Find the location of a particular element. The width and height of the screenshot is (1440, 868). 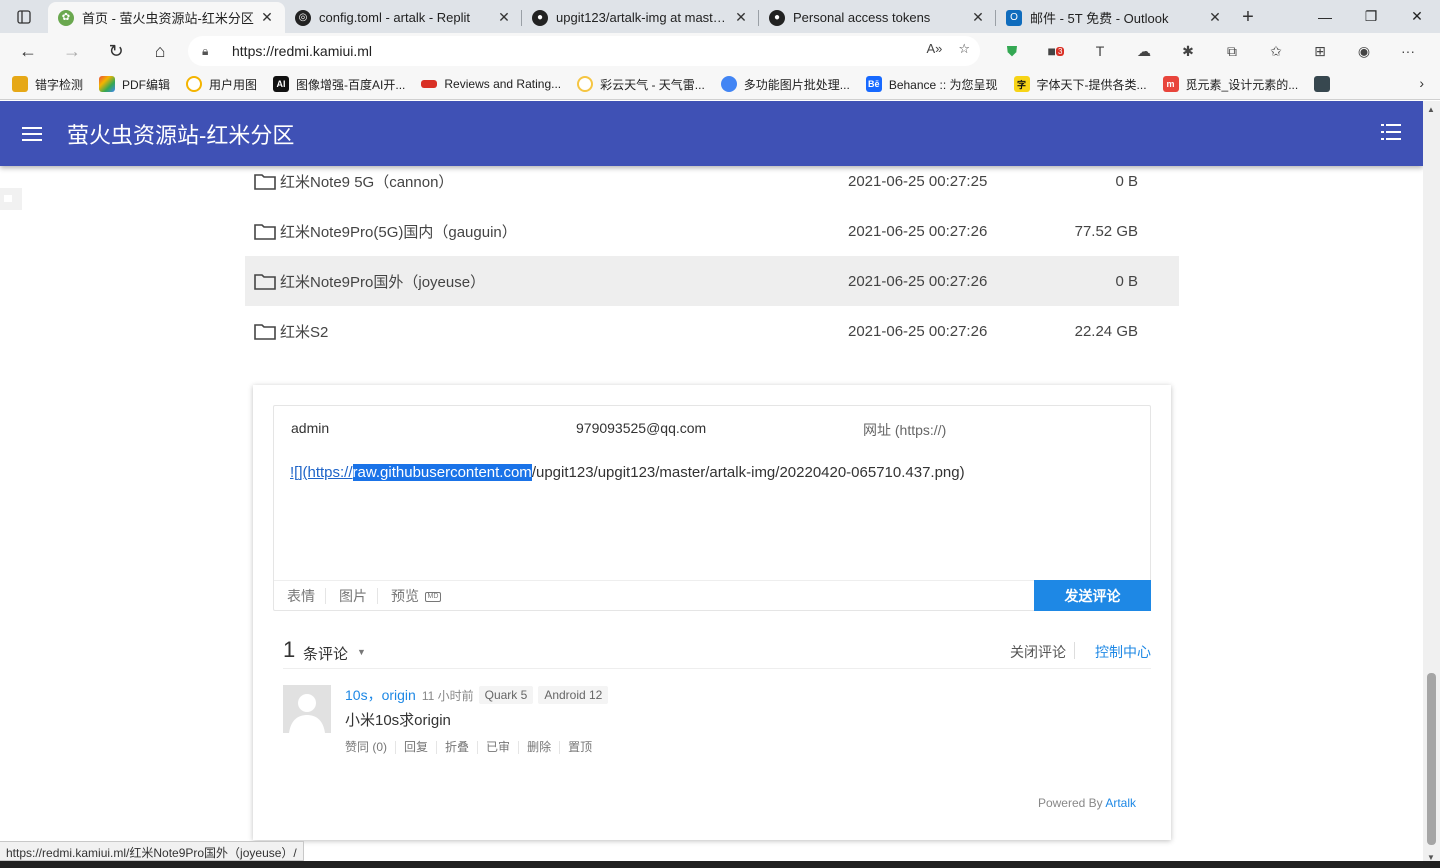

side-floating-button is located at coordinates (11, 199).